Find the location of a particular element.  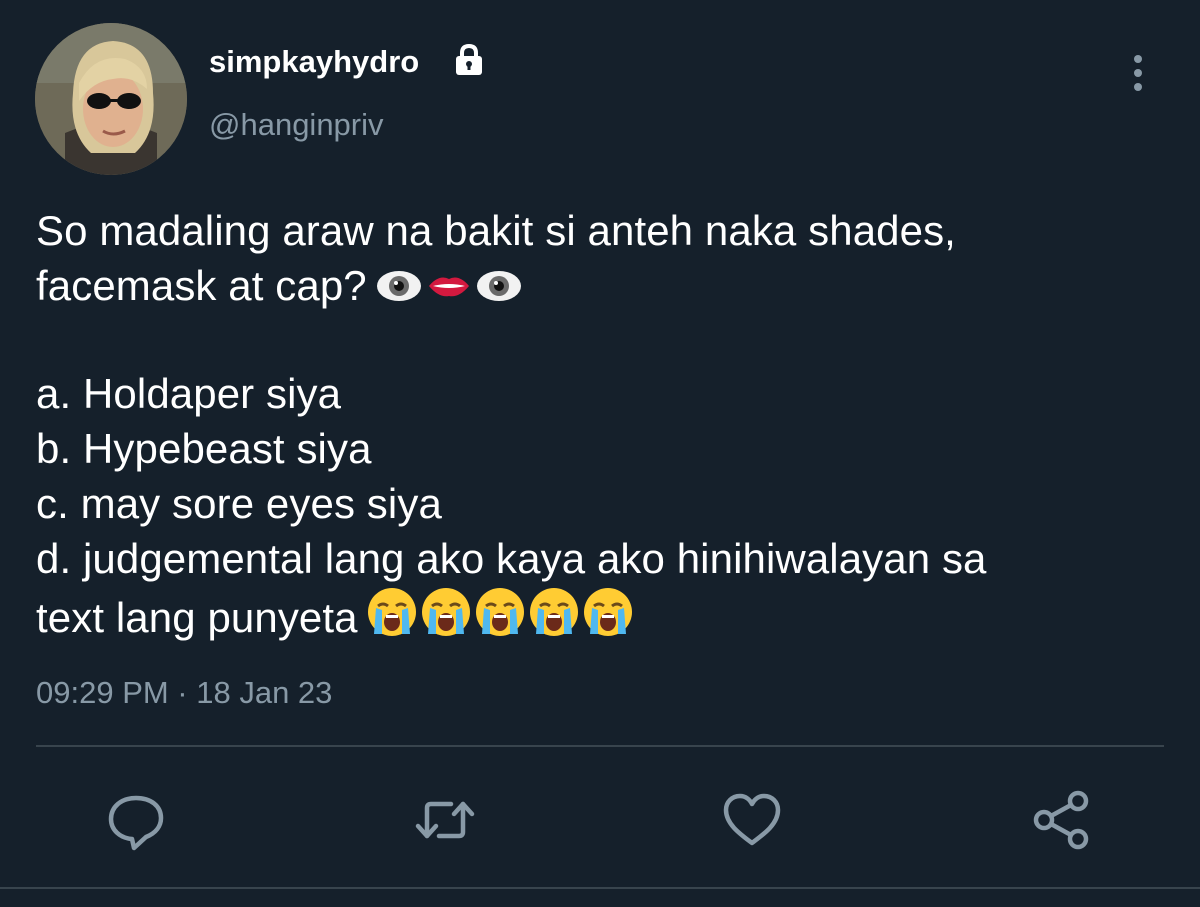

option-c: c. may sore eyes siya is located at coordinates (239, 503).